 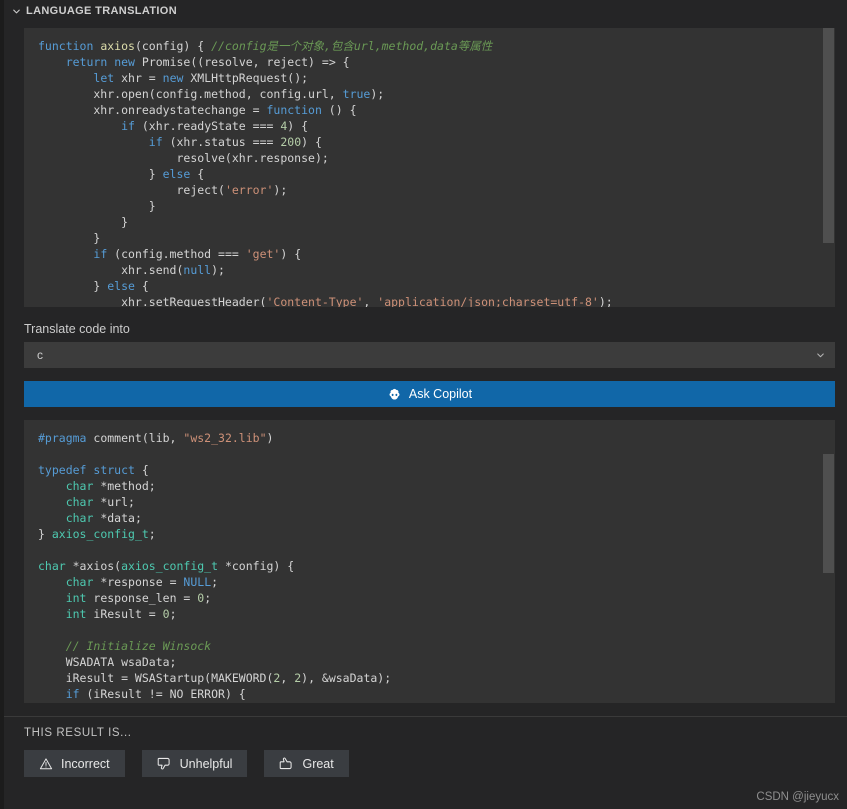 What do you see at coordinates (435, 763) in the screenshot?
I see `feedback-button-row: Incorrect Unhelpful Great` at bounding box center [435, 763].